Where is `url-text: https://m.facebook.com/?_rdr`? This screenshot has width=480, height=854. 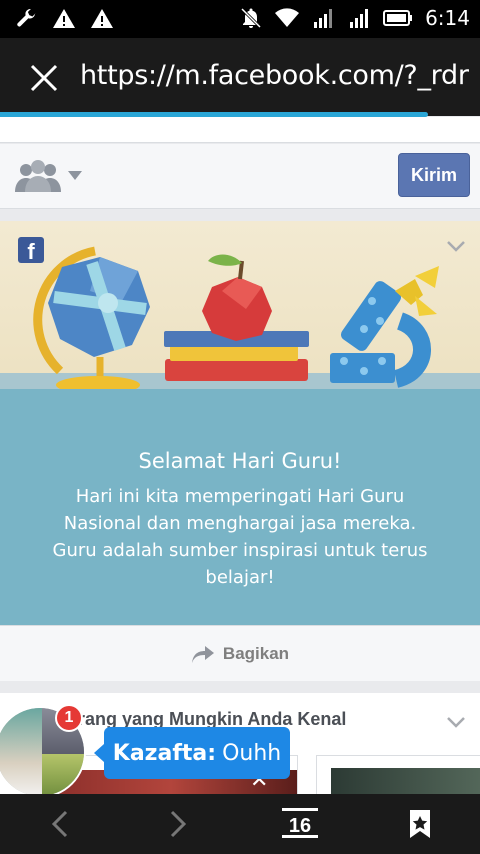
url-text: https://m.facebook.com/?_rdr is located at coordinates (274, 75).